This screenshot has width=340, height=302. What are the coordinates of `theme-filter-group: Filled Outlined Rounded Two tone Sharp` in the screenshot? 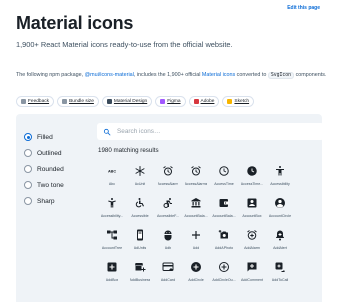 It's located at (44, 169).